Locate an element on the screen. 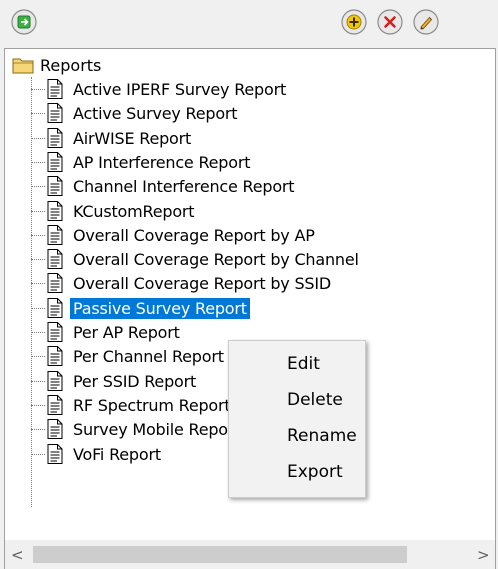 The image size is (498, 569). tree-item-label: Channel Interference Report is located at coordinates (184, 186).